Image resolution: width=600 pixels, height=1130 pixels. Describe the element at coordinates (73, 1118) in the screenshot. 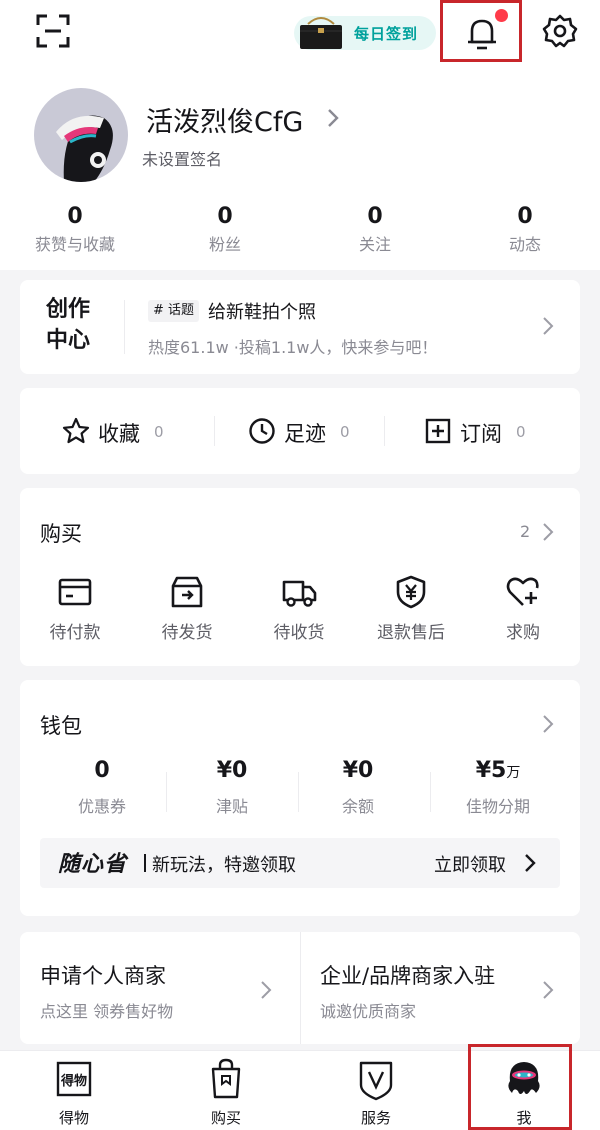

I see `tab-label: 得物` at that location.